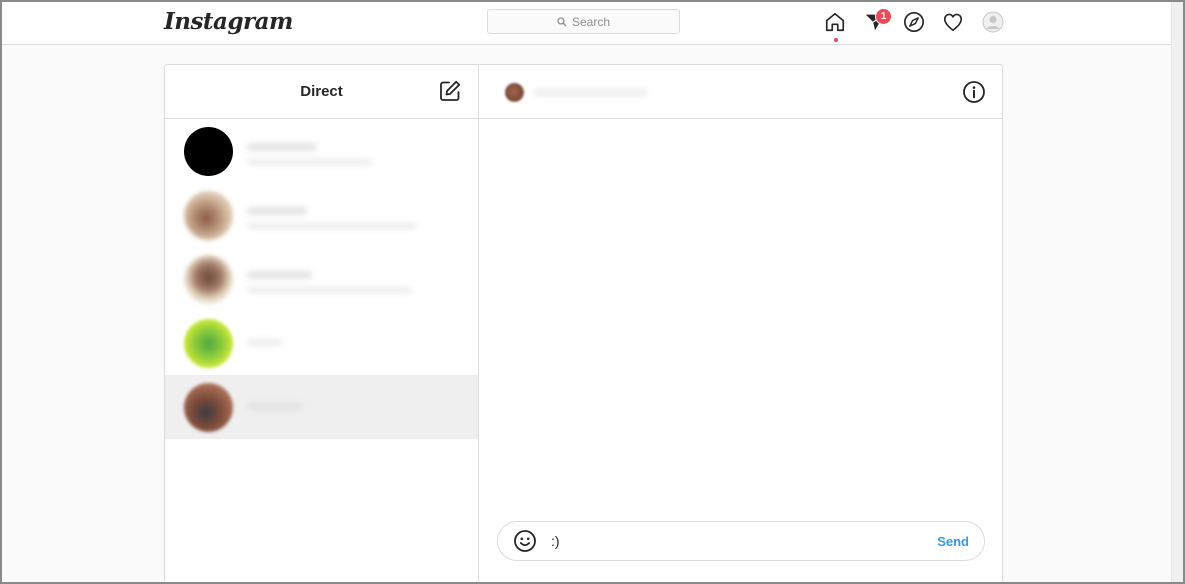  Describe the element at coordinates (974, 94) in the screenshot. I see `info-icon` at that location.